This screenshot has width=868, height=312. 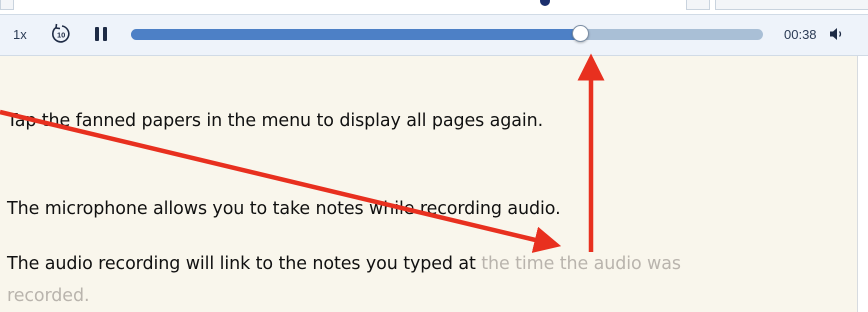 What do you see at coordinates (434, 7) in the screenshot?
I see `top-toolbar-fragment` at bounding box center [434, 7].